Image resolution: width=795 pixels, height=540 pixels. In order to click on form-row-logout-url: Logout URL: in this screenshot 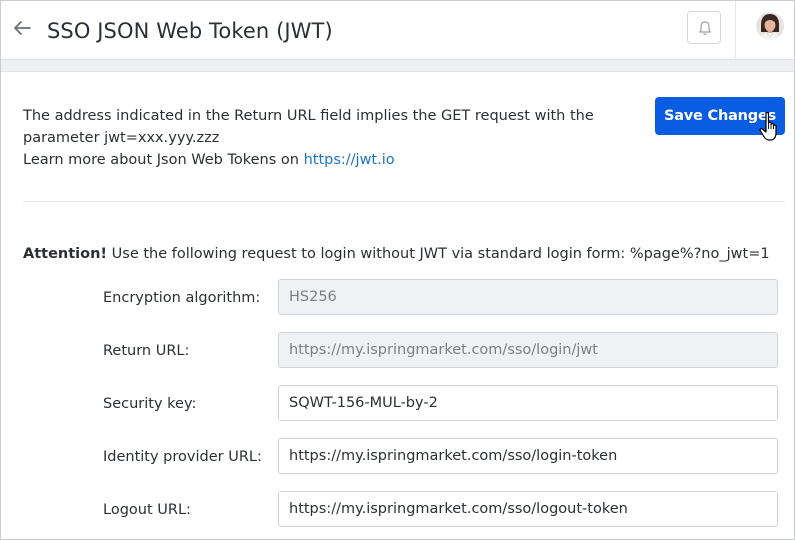, I will do `click(397, 509)`.